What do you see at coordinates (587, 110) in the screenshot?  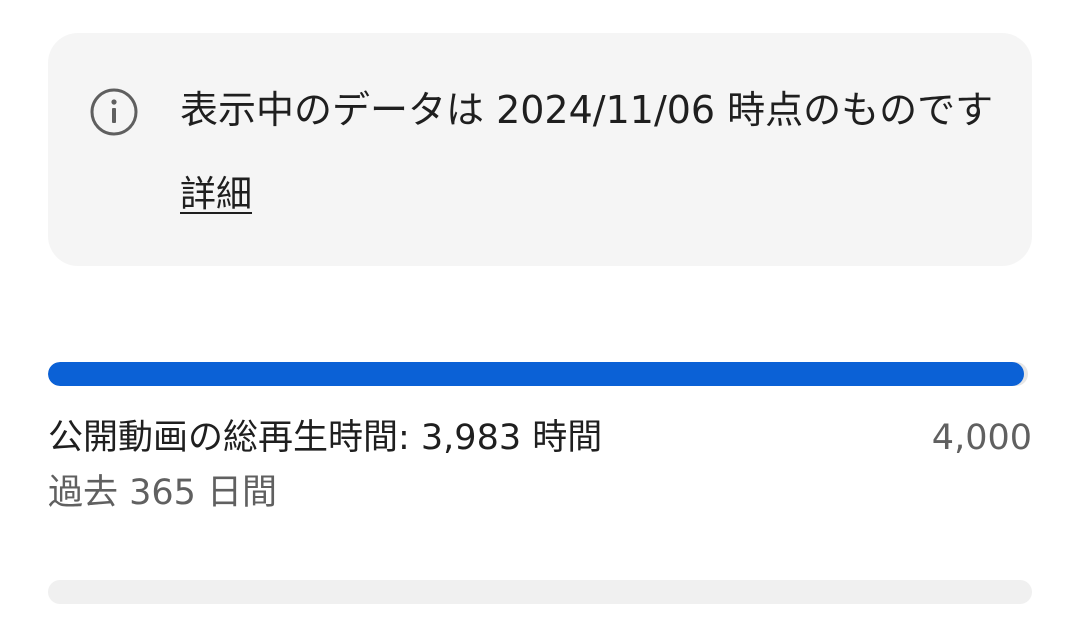 I see `notice-text: 表示中のデータは 2024/11/06 時点のものです` at bounding box center [587, 110].